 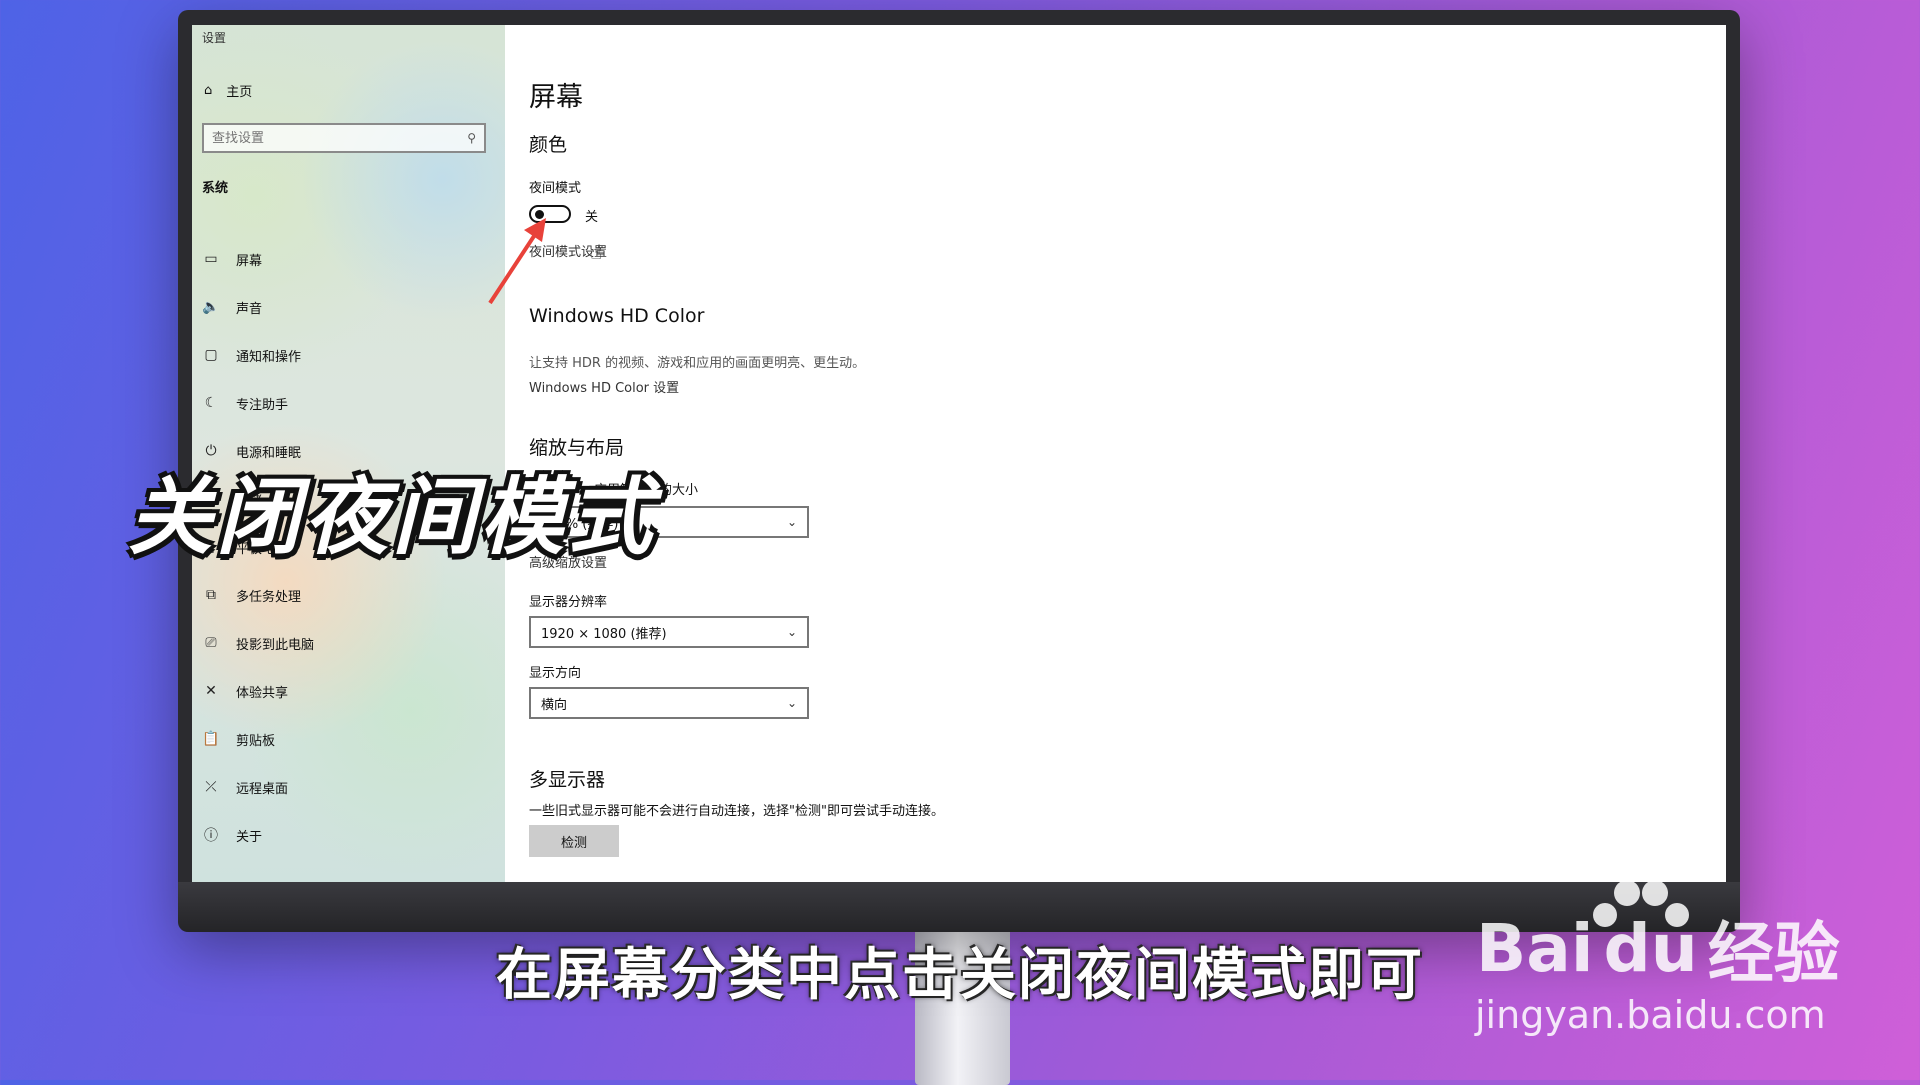 What do you see at coordinates (567, 780) in the screenshot?
I see `section-multi-display: 多显示器` at bounding box center [567, 780].